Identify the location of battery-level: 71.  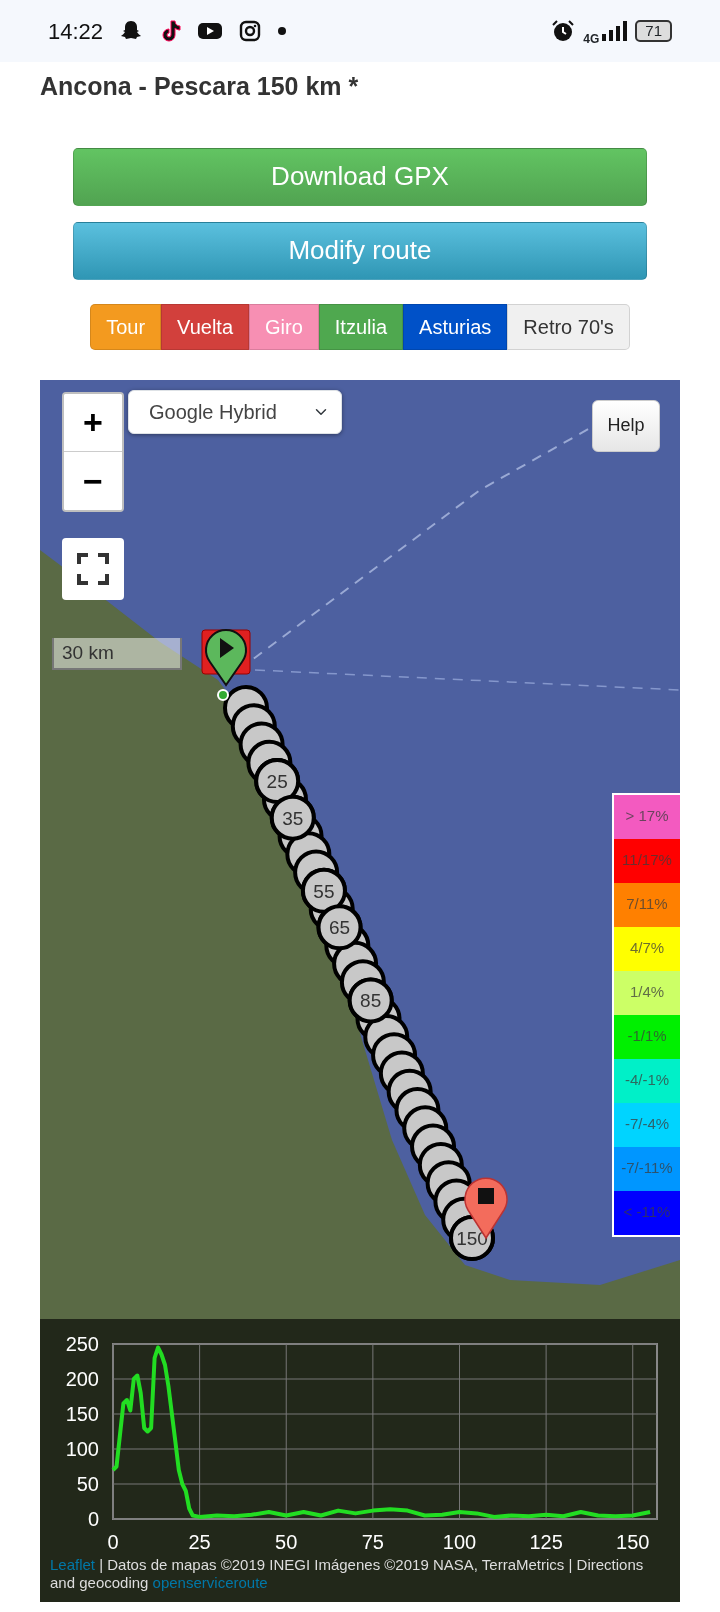
(653, 31).